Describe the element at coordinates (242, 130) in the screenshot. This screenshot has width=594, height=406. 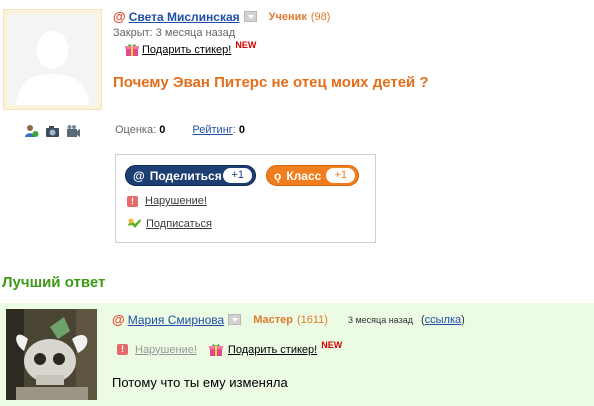
I see `rating-value: 0` at that location.